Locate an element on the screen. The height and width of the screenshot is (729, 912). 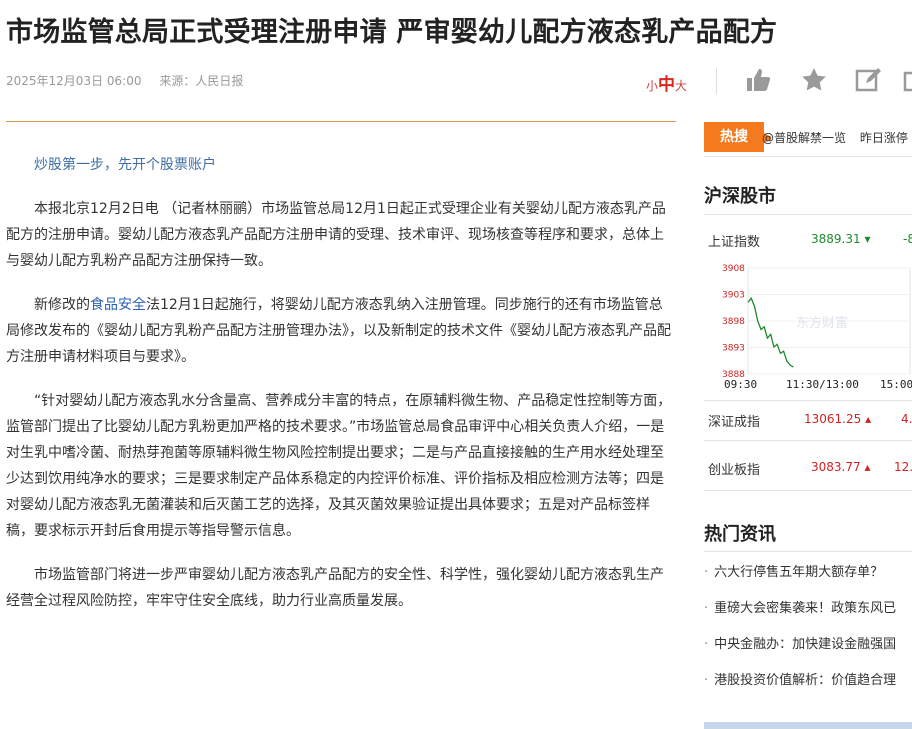
index-name-sz: 深证成指 is located at coordinates (734, 420).